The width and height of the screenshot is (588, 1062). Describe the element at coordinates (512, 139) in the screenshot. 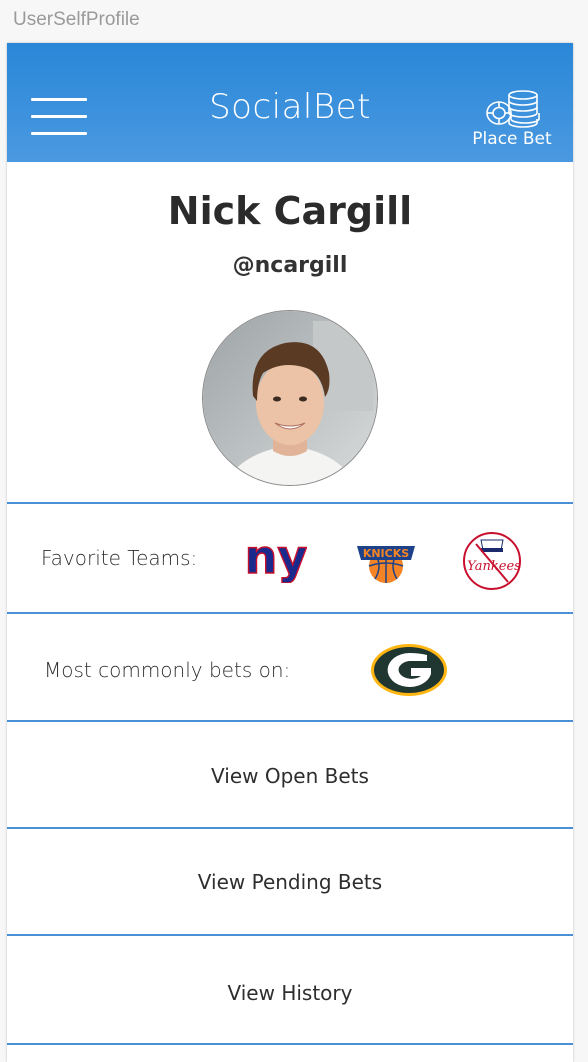

I see `place-bet-label: Place Bet` at that location.